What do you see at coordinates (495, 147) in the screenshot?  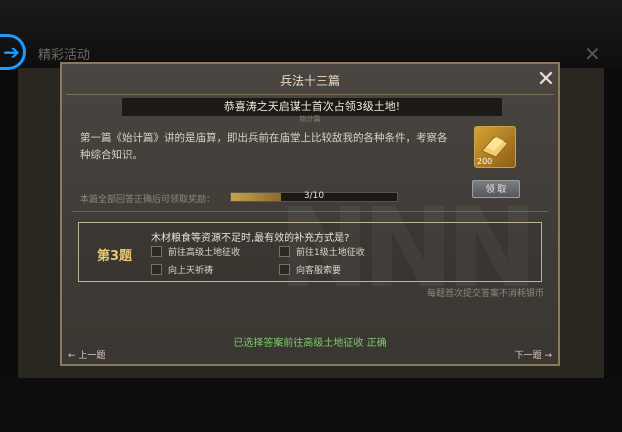 I see `gold-ingot-icon: 200` at bounding box center [495, 147].